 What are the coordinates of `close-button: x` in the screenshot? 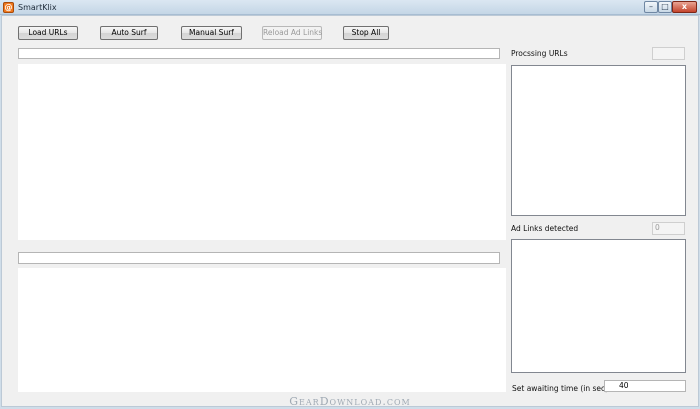 It's located at (684, 7).